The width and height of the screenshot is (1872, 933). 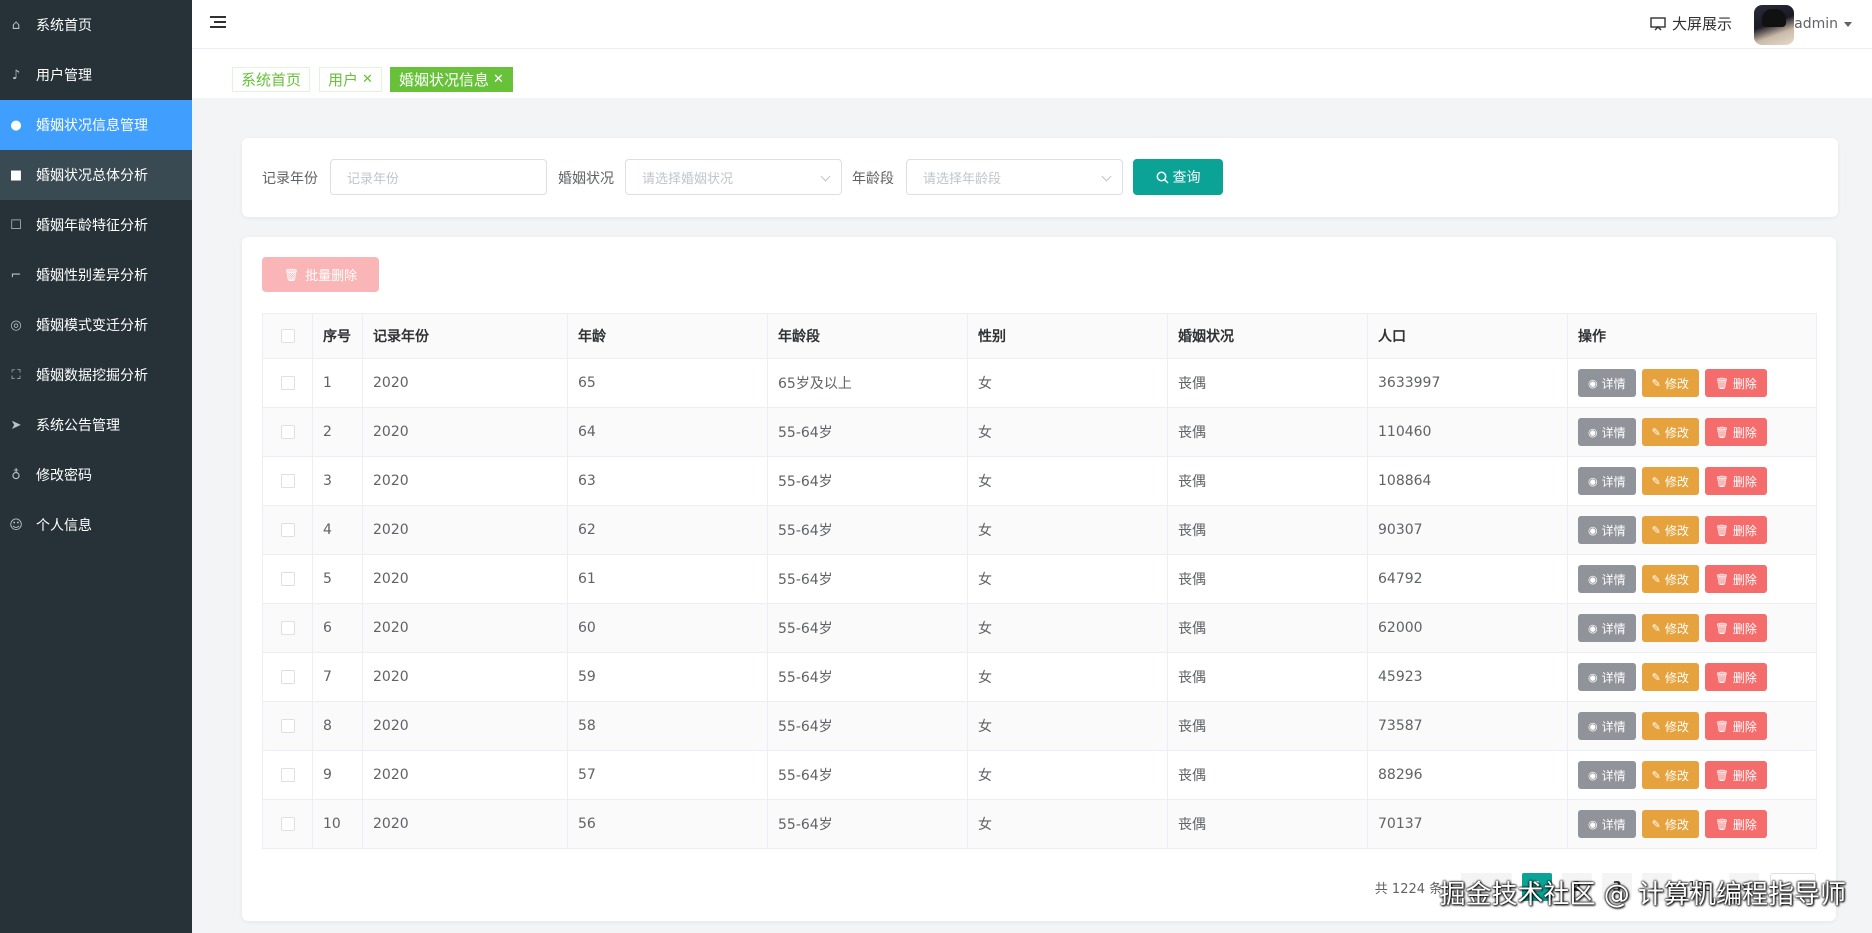 What do you see at coordinates (1186, 178) in the screenshot?
I see `query-label: 查询` at bounding box center [1186, 178].